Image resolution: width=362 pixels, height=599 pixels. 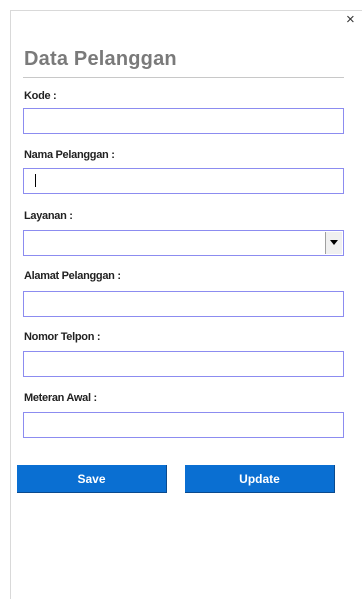 I want to click on dialog-title: Data Pelanggan, so click(x=100, y=59).